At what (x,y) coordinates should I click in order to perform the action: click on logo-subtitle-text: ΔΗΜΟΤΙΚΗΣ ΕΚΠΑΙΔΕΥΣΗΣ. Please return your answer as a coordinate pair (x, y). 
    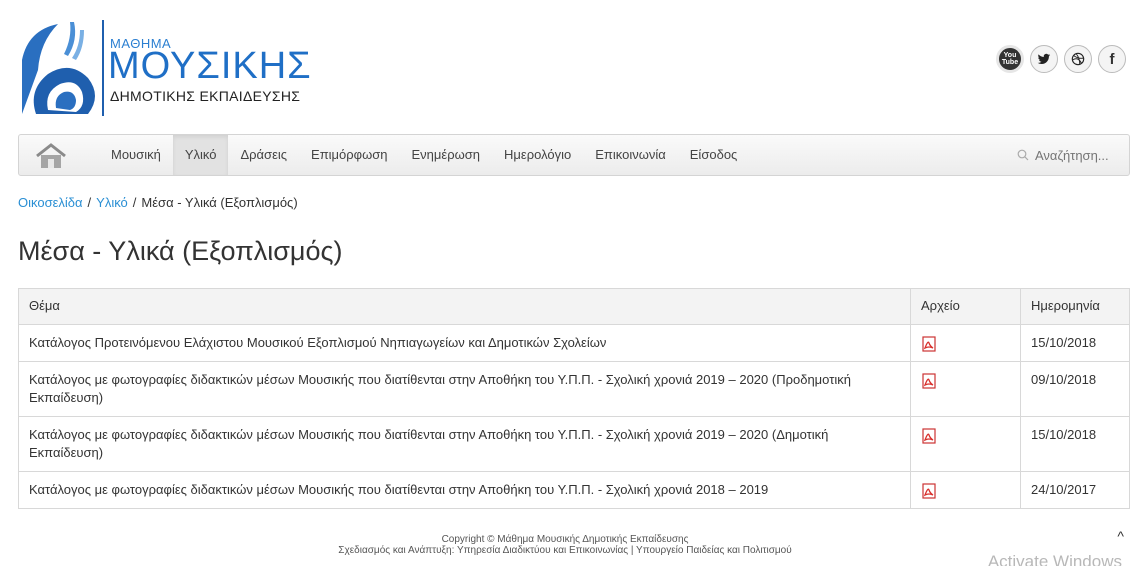
    Looking at the image, I should click on (205, 96).